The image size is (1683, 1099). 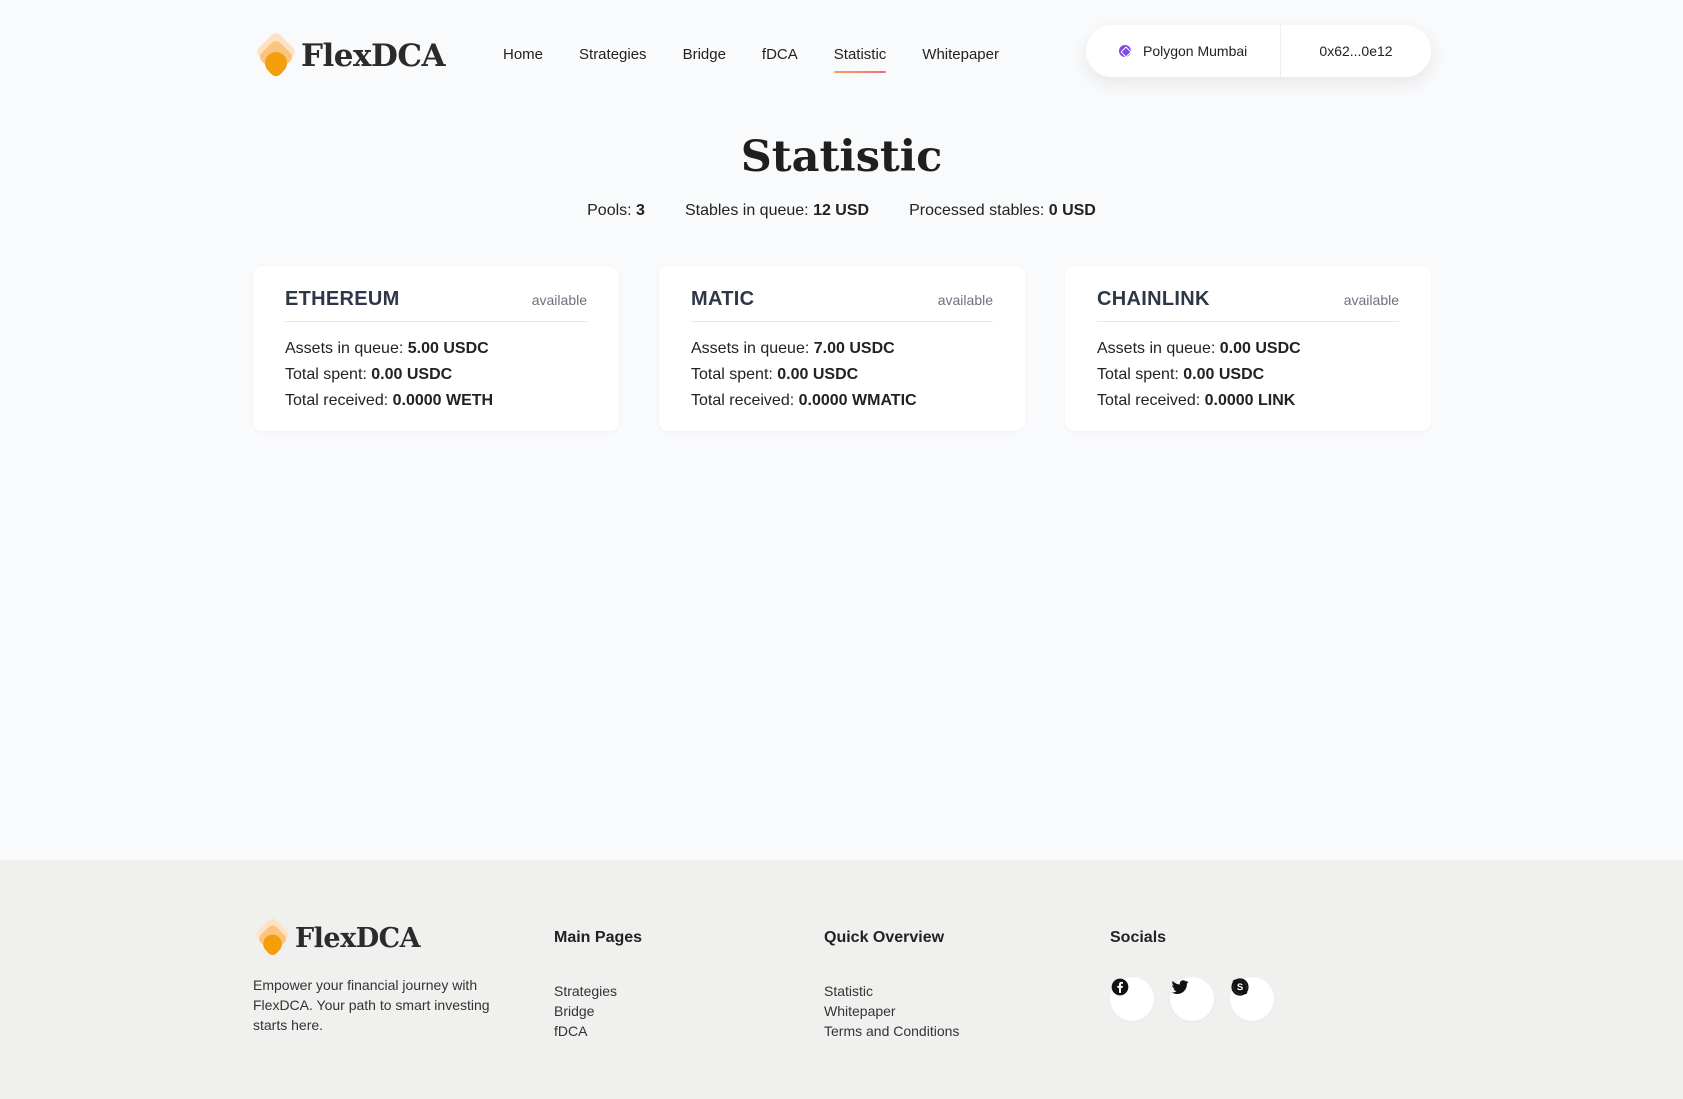 I want to click on footer-quick-overview-title: Quick Overview, so click(x=884, y=937).